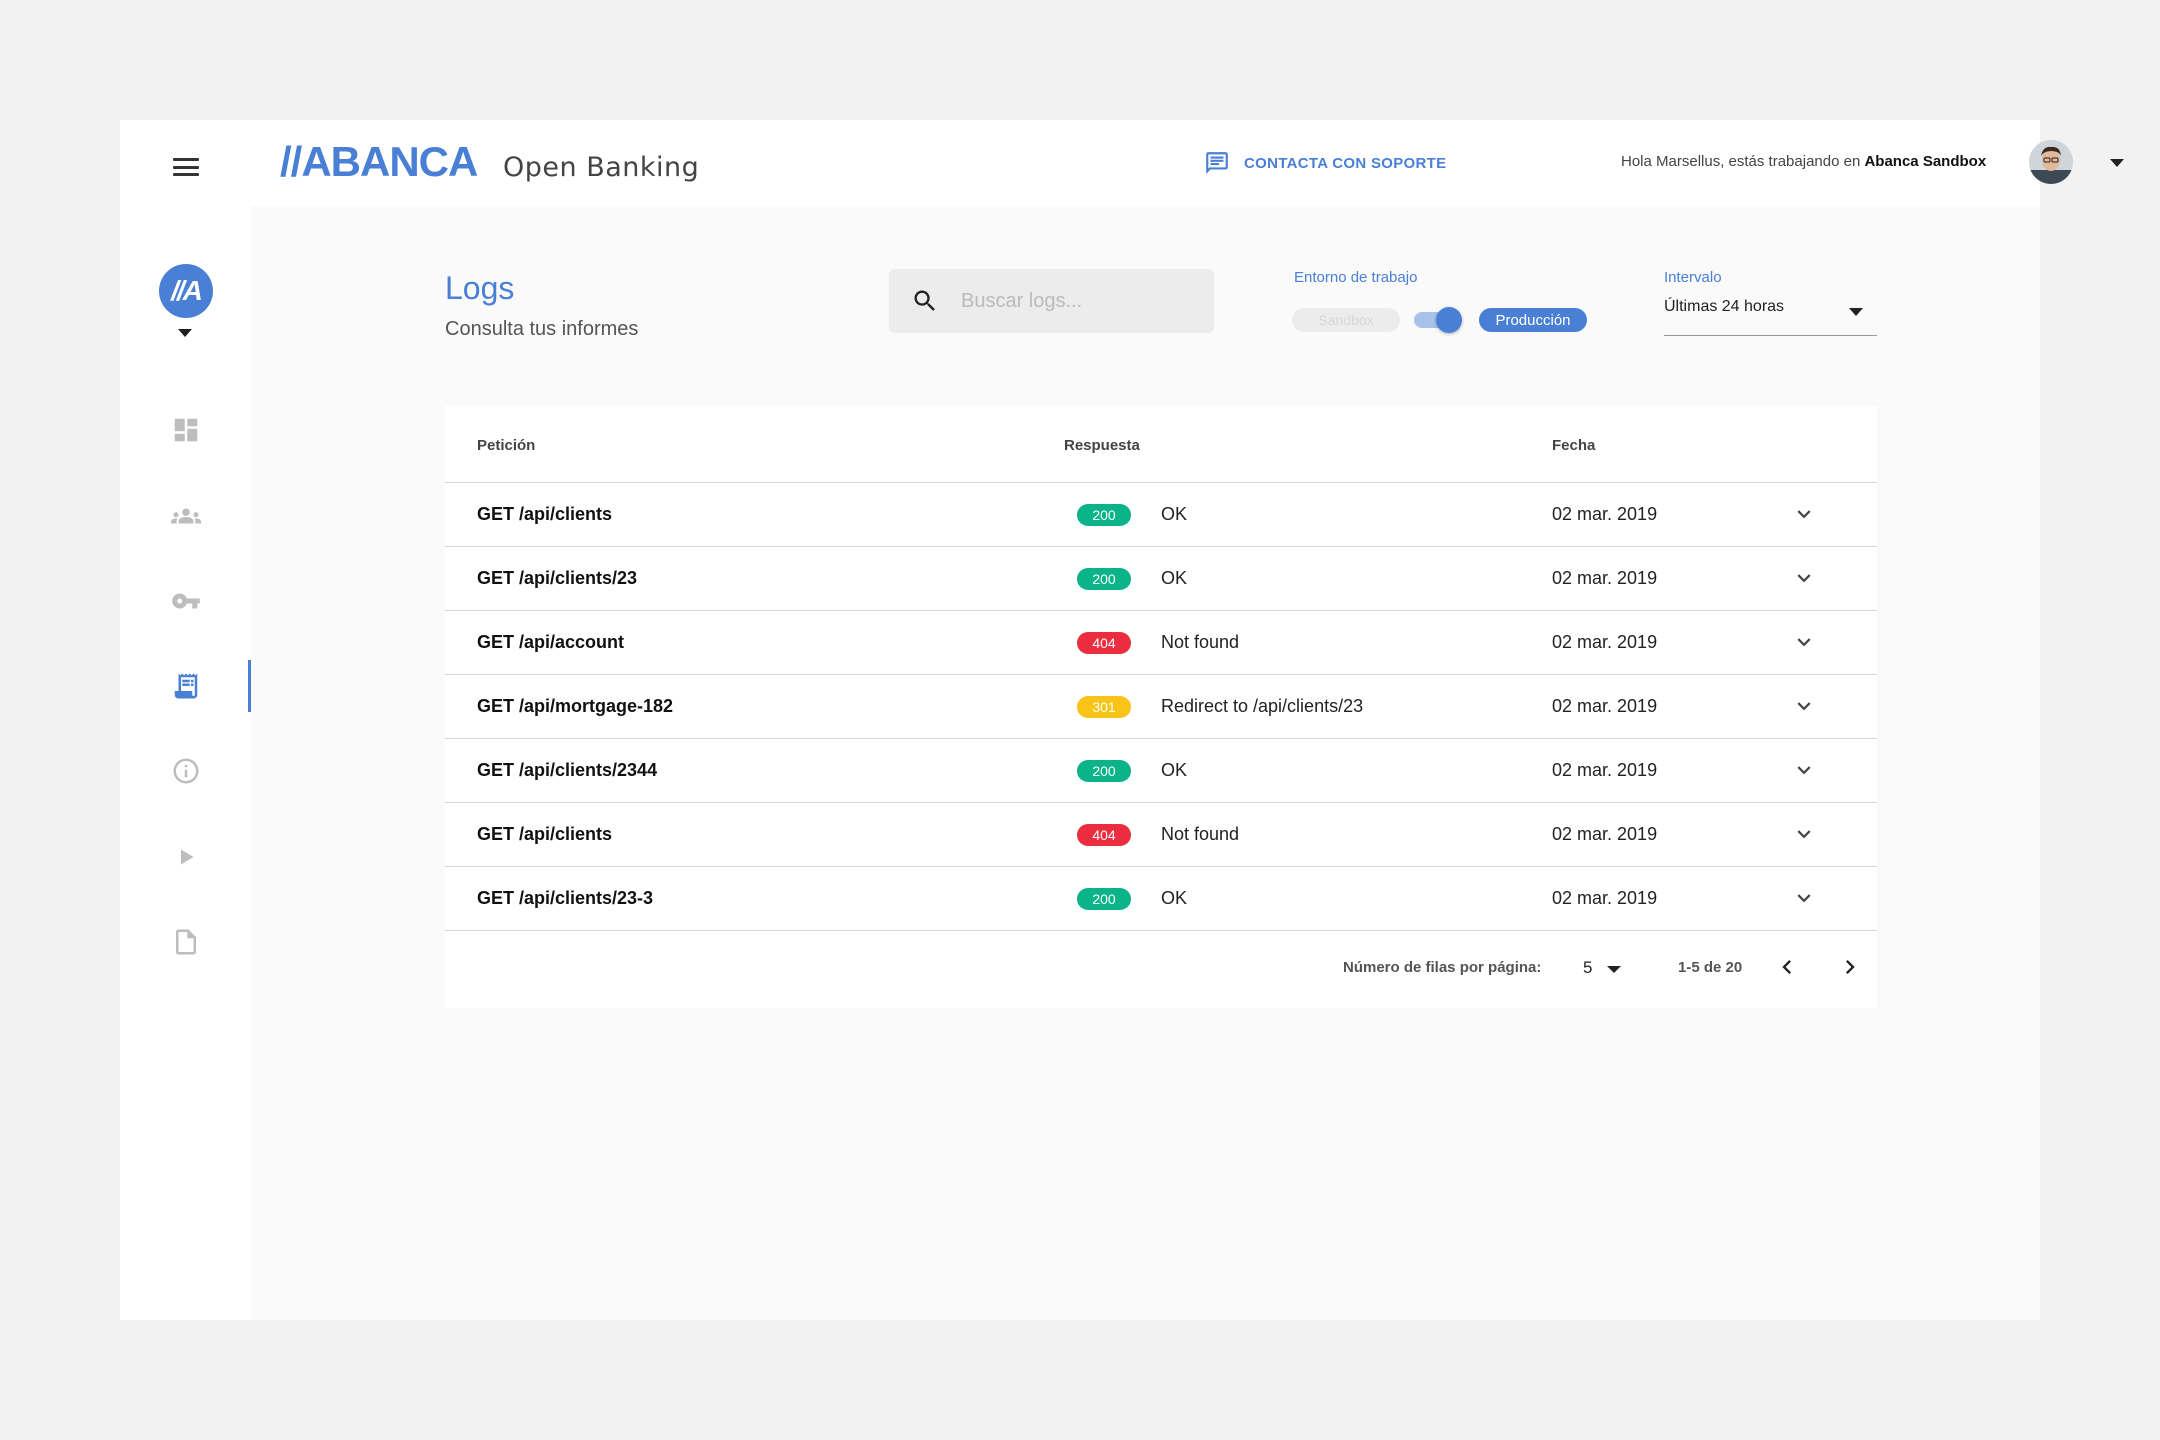  I want to click on chevron-right-icon, so click(1850, 967).